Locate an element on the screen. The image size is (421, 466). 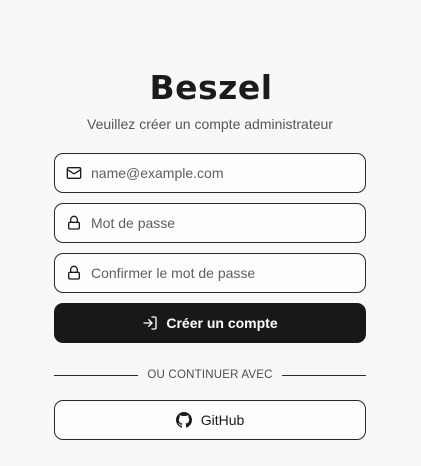
divider-line-right is located at coordinates (324, 375).